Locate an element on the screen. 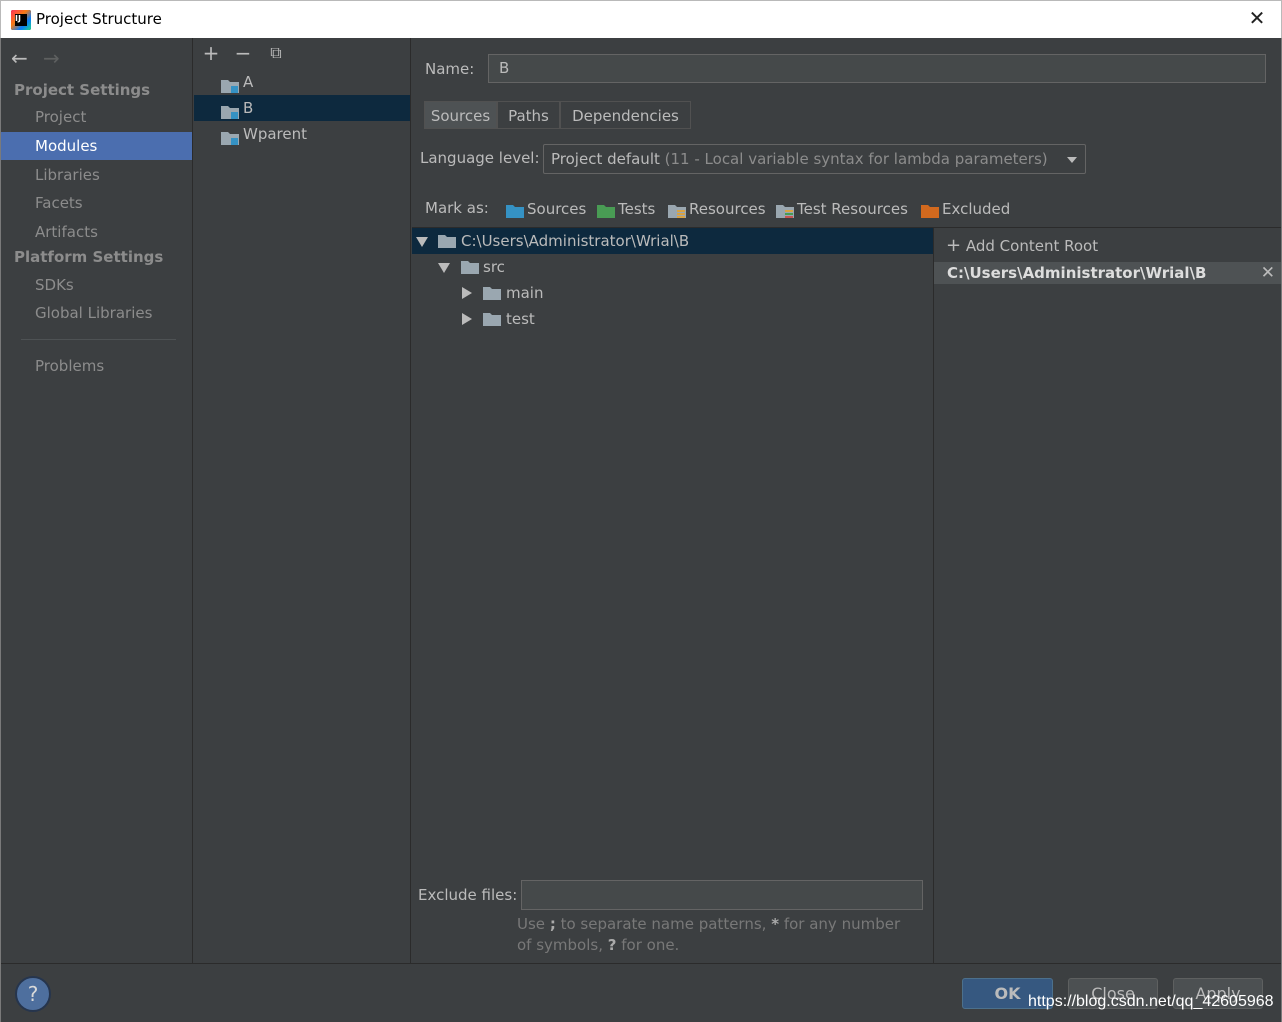 The height and width of the screenshot is (1022, 1282). platform-settings-header: Platform Settings is located at coordinates (89, 257).